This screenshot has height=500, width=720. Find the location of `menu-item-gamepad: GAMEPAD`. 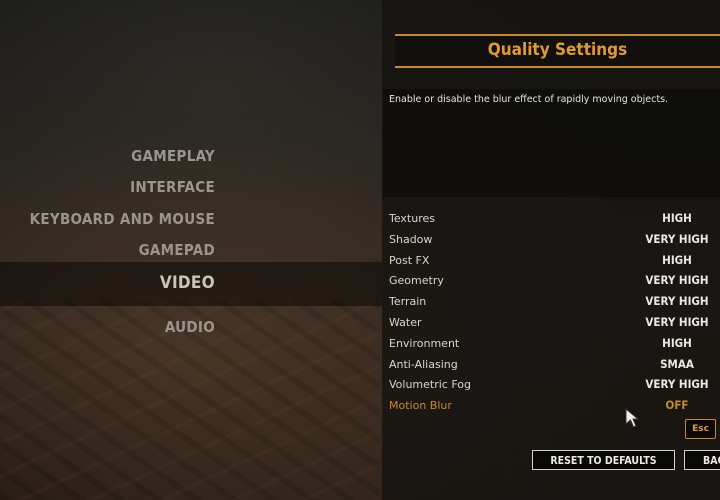

menu-item-gamepad: GAMEPAD is located at coordinates (107, 250).